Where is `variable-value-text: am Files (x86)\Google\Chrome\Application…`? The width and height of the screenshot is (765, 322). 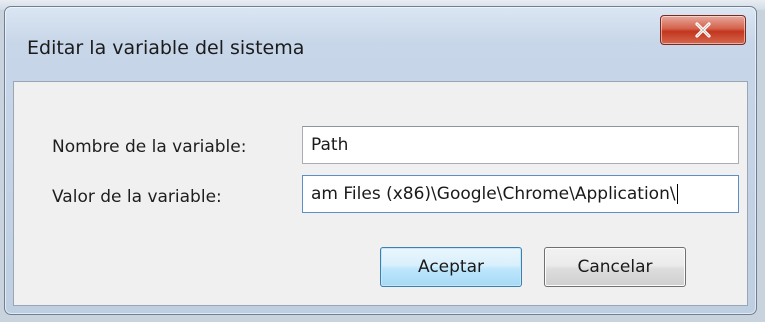 variable-value-text: am Files (x86)\Google\Chrome\Application… is located at coordinates (493, 194).